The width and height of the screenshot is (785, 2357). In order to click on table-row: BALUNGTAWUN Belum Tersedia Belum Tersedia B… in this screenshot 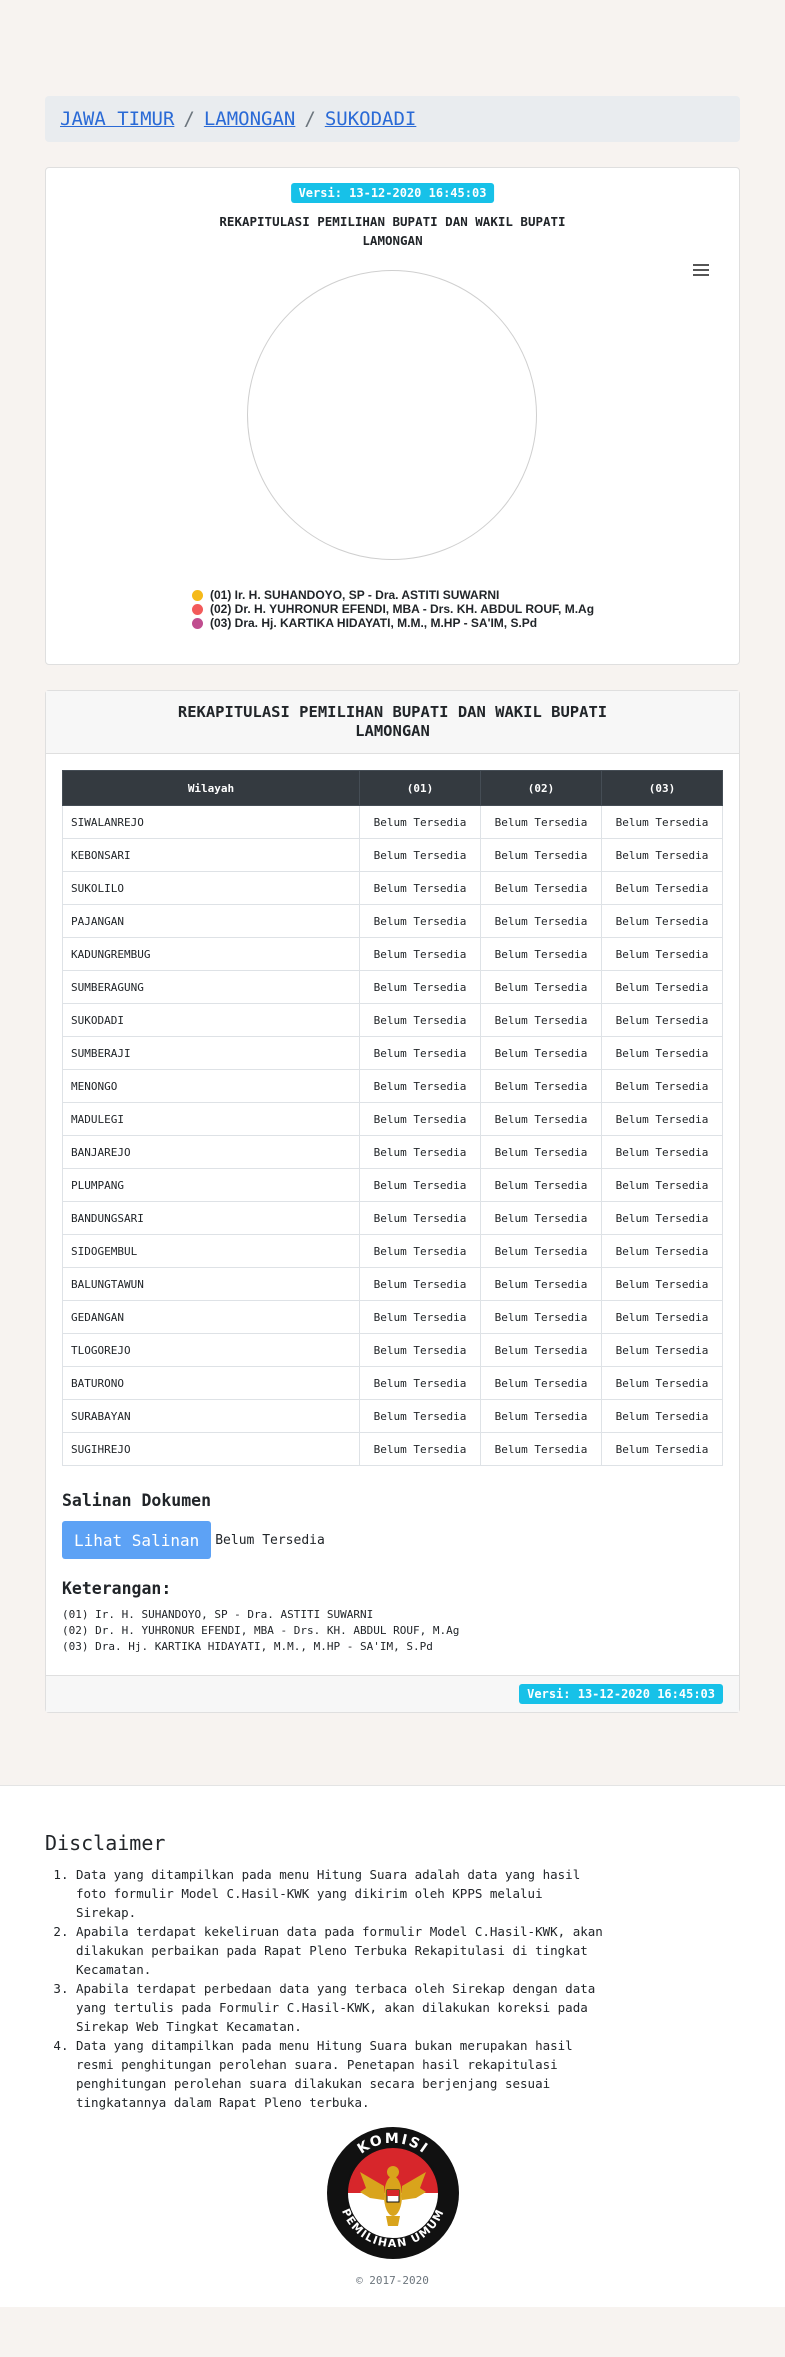, I will do `click(392, 1284)`.